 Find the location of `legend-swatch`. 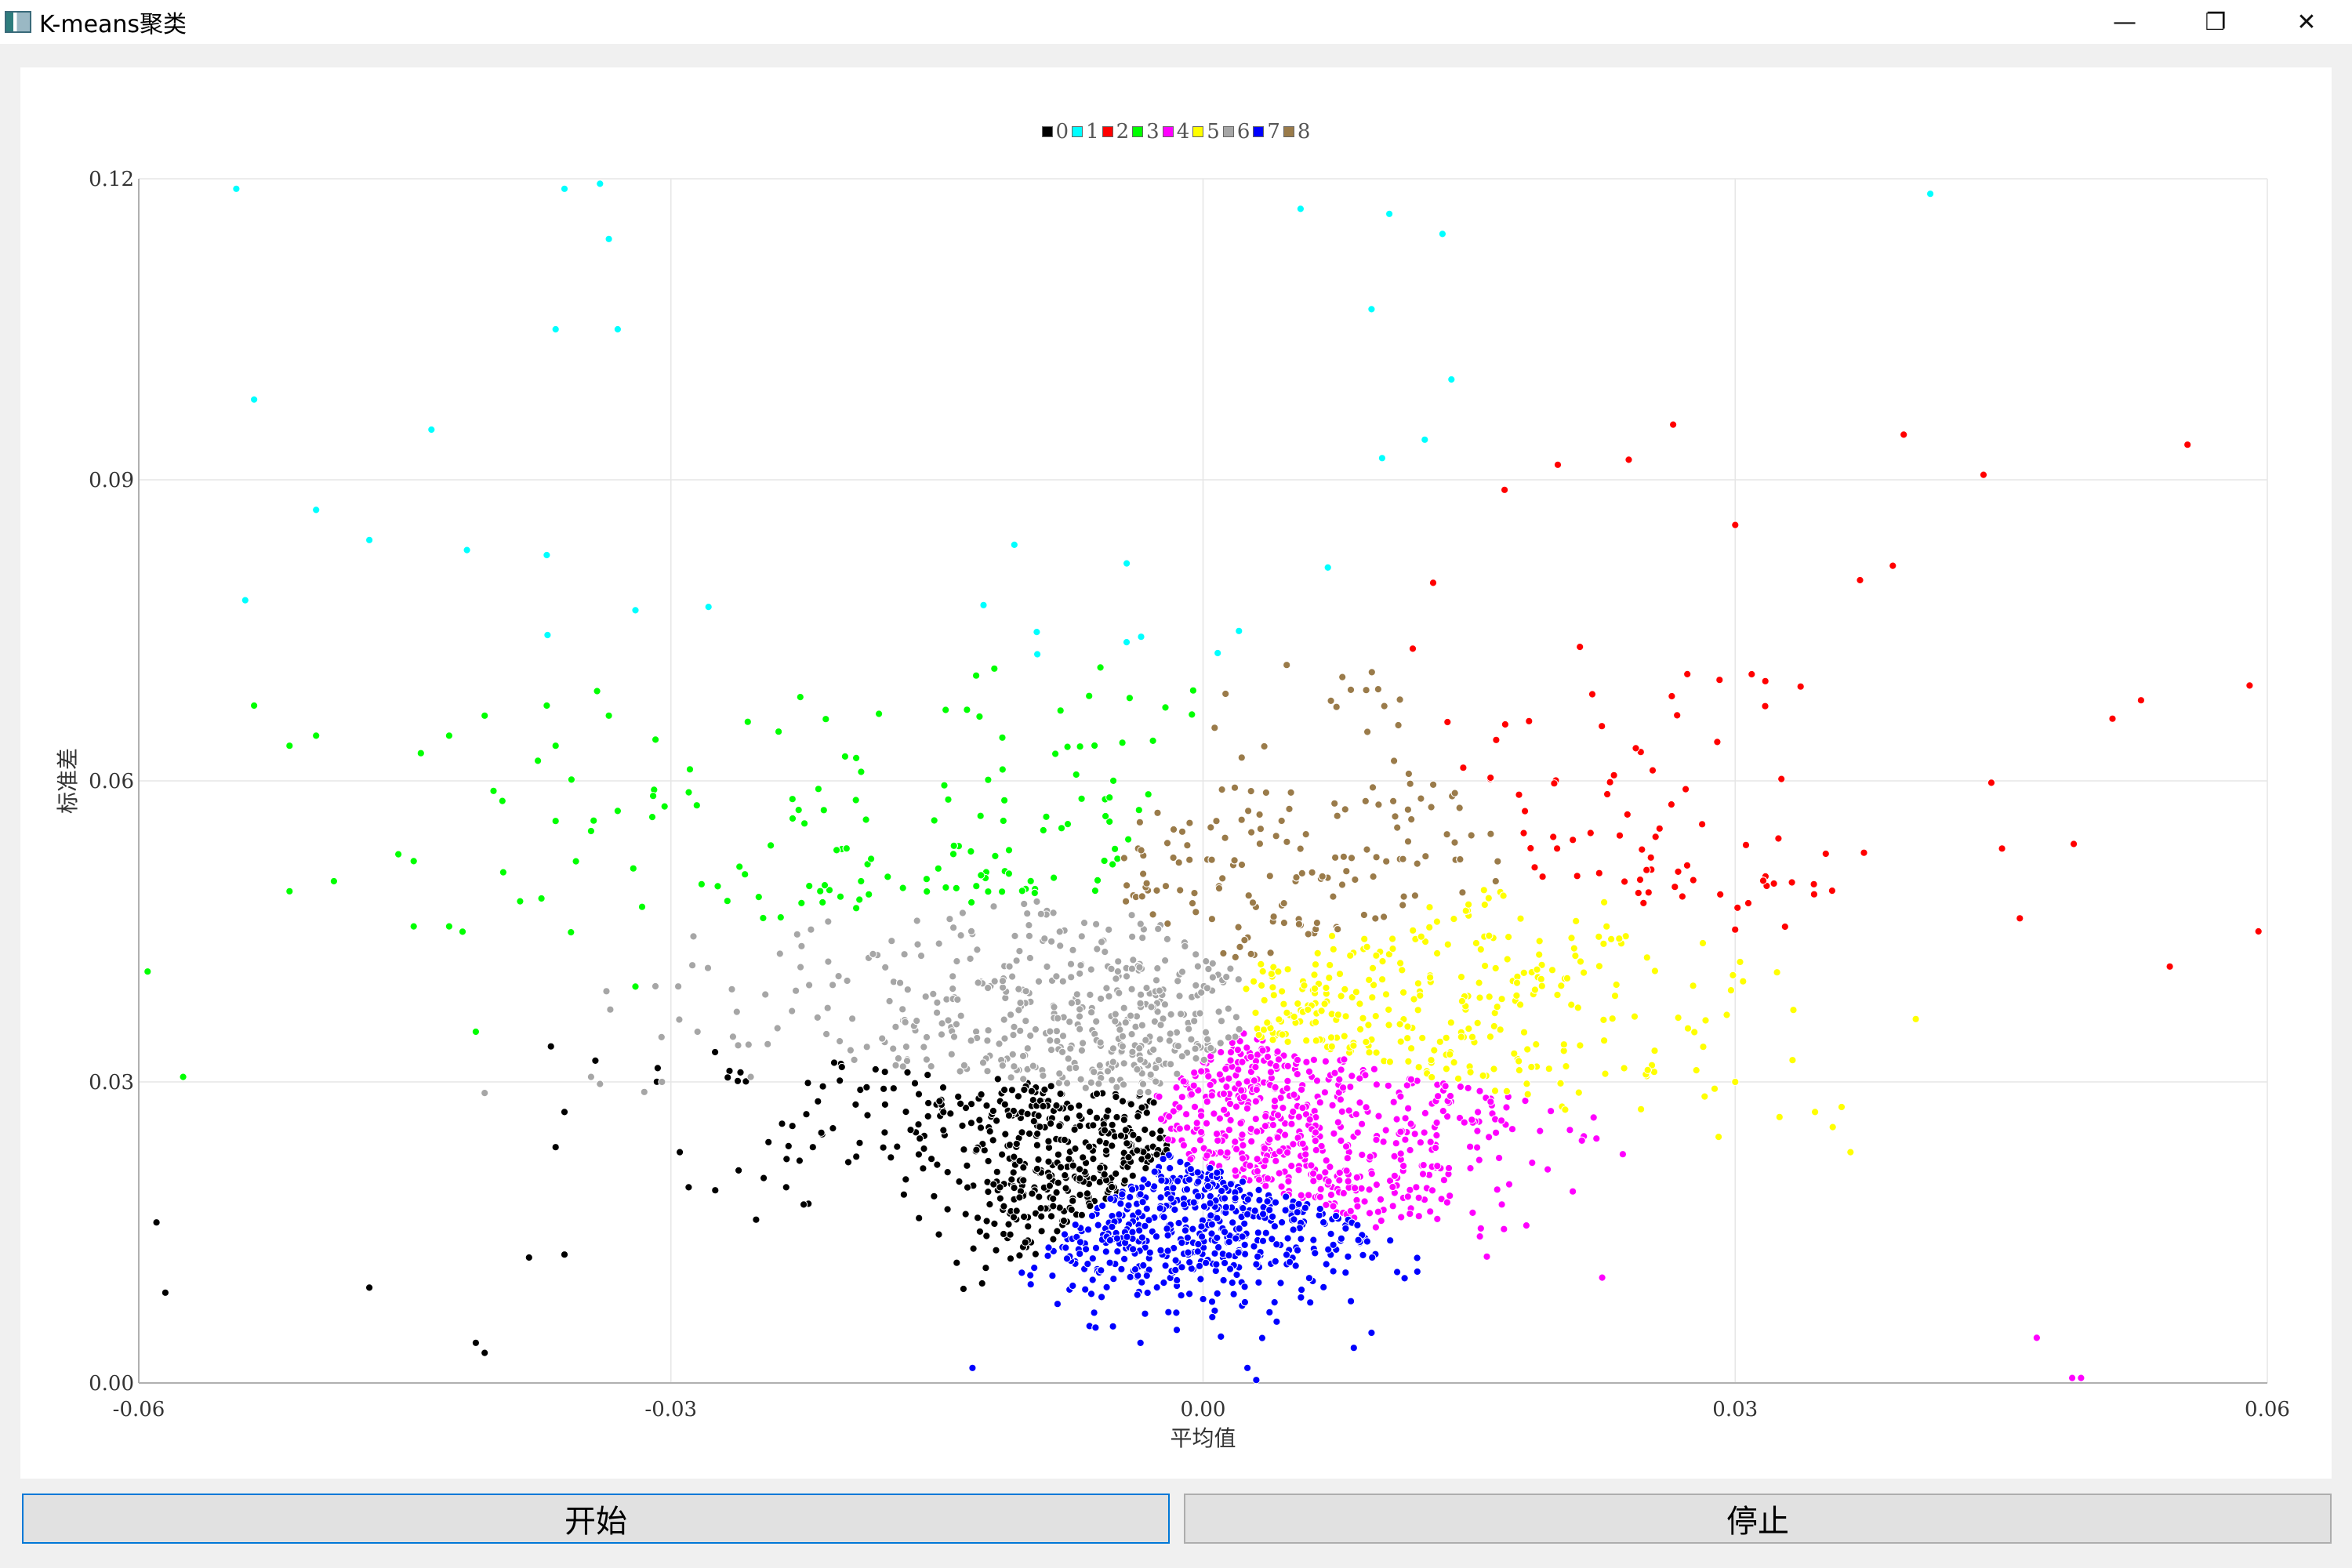

legend-swatch is located at coordinates (1288, 131).